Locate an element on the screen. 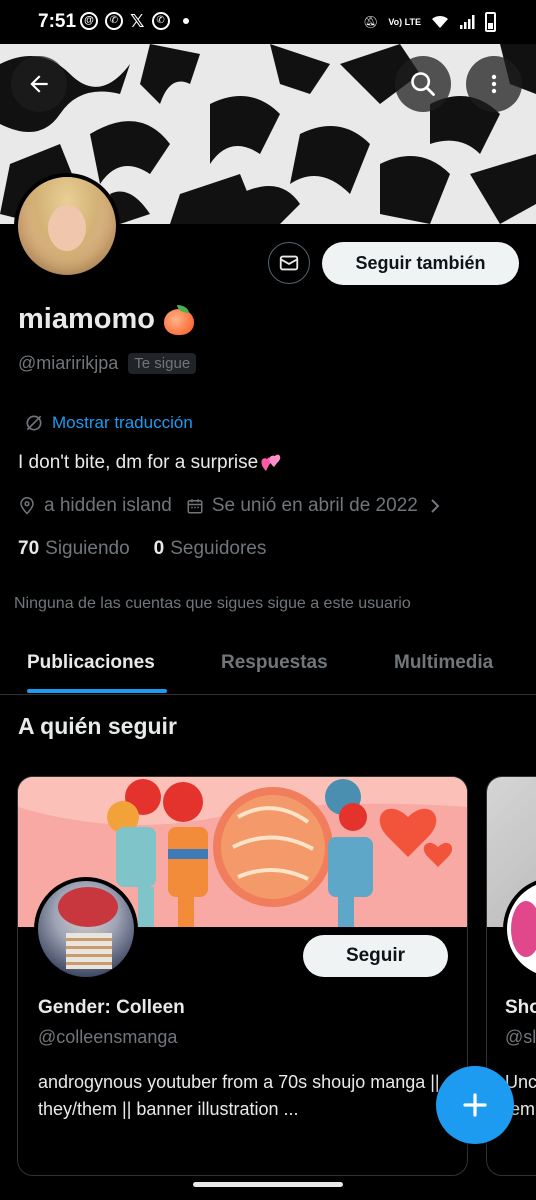  display-name: miamomo is located at coordinates (86, 319).